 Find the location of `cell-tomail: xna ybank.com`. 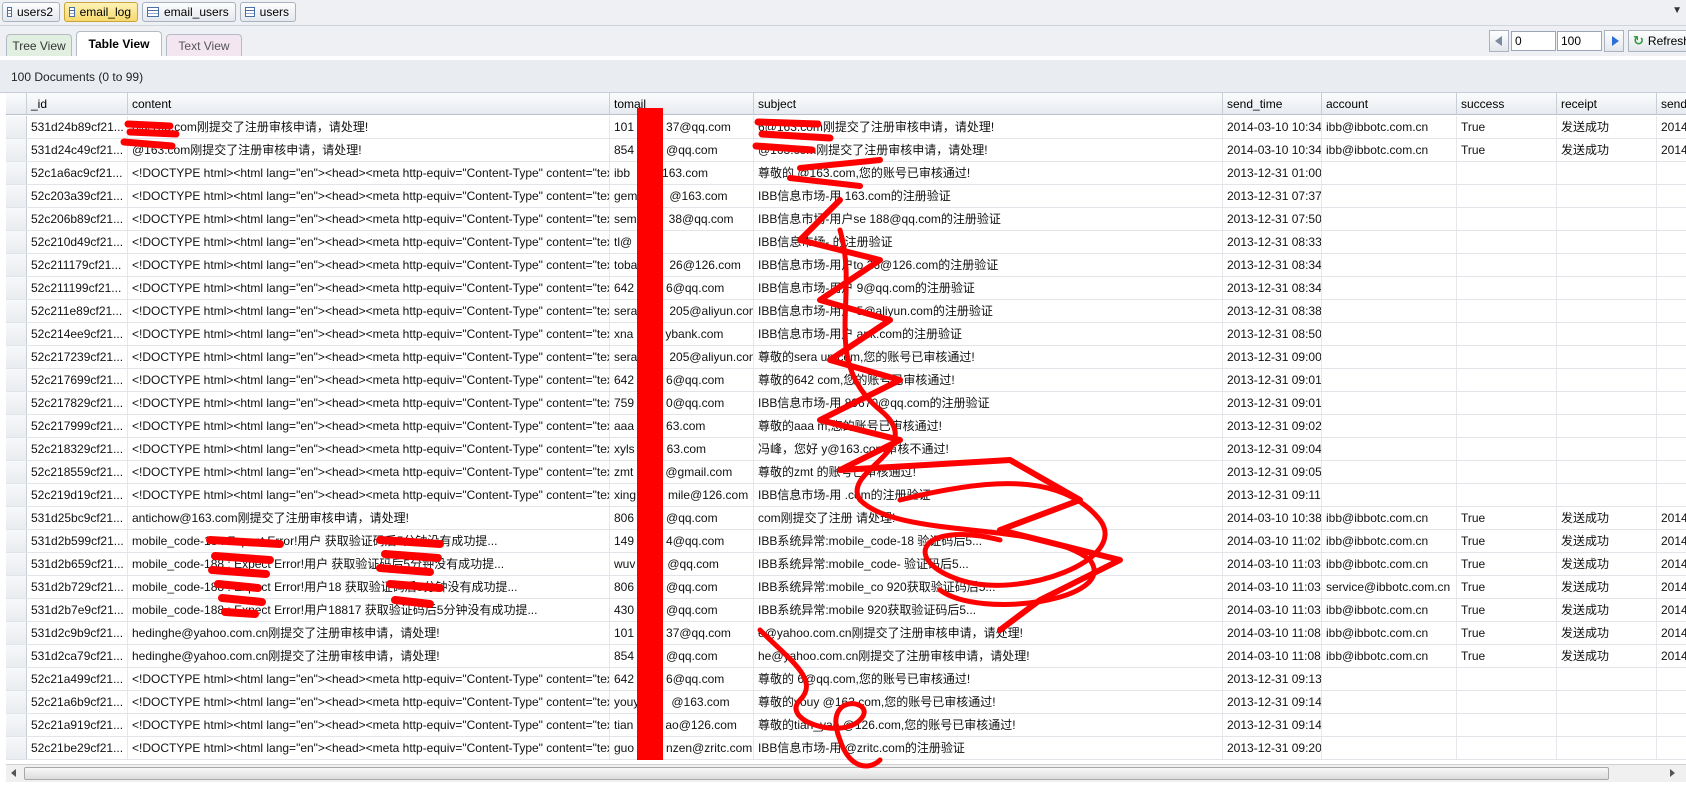

cell-tomail: xna ybank.com is located at coordinates (682, 334).